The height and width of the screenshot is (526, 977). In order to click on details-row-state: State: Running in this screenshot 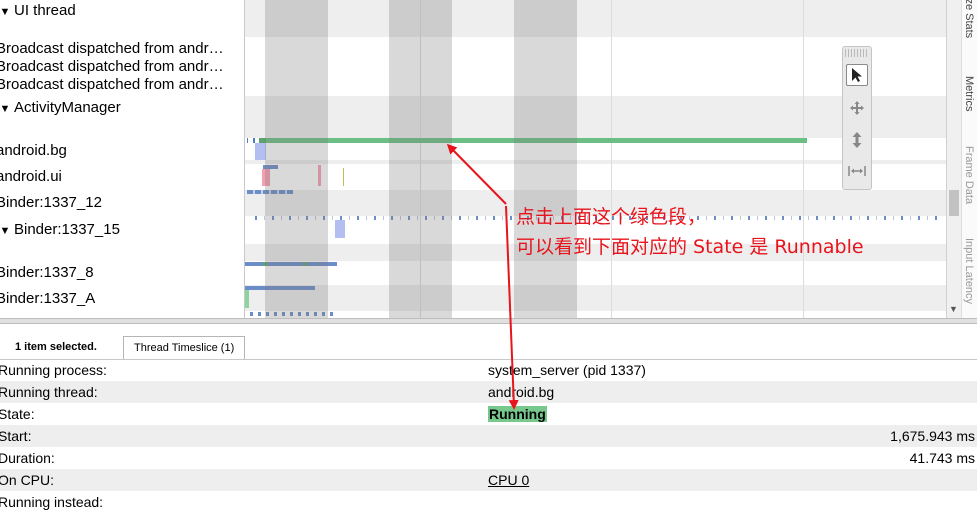, I will do `click(488, 414)`.